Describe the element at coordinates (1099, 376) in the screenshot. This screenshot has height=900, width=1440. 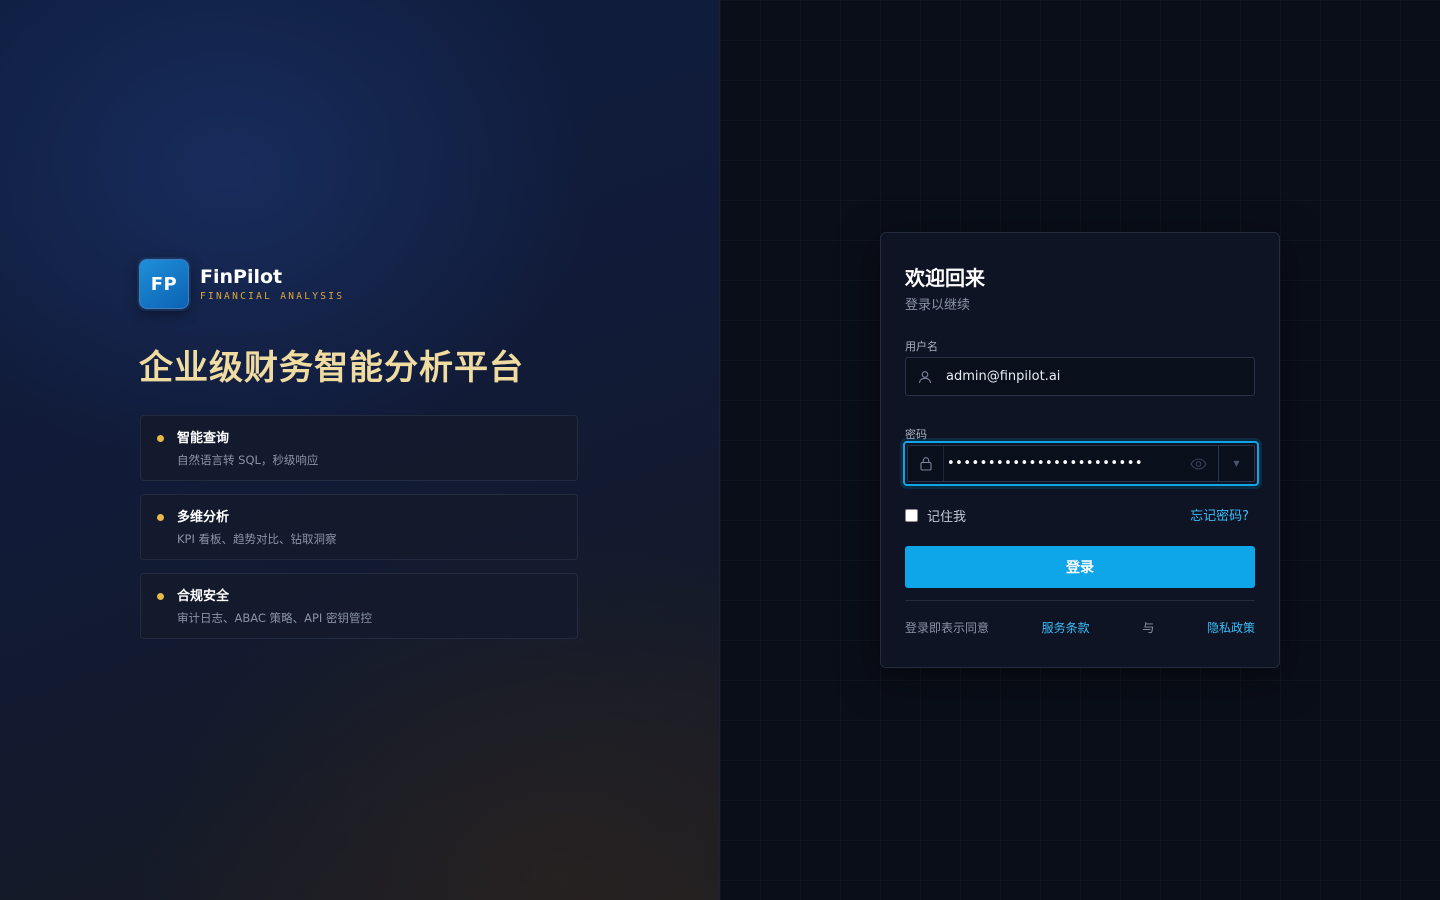
I see `username-input` at that location.